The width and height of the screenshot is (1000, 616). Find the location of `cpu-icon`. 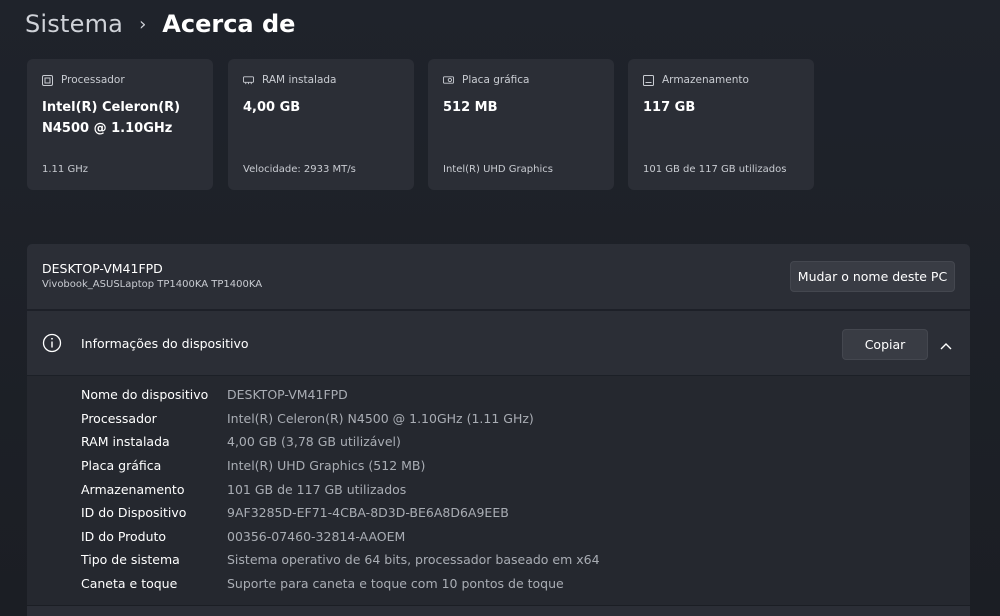

cpu-icon is located at coordinates (47, 80).